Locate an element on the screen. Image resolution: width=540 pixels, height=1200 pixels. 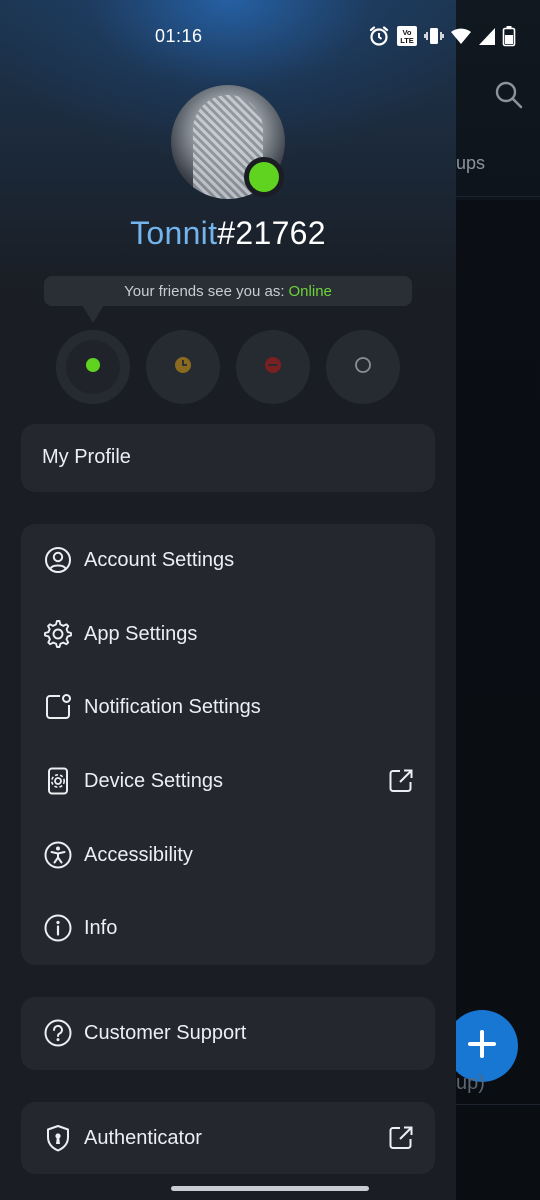
accessibility-item: Accessibility is located at coordinates (228, 855).